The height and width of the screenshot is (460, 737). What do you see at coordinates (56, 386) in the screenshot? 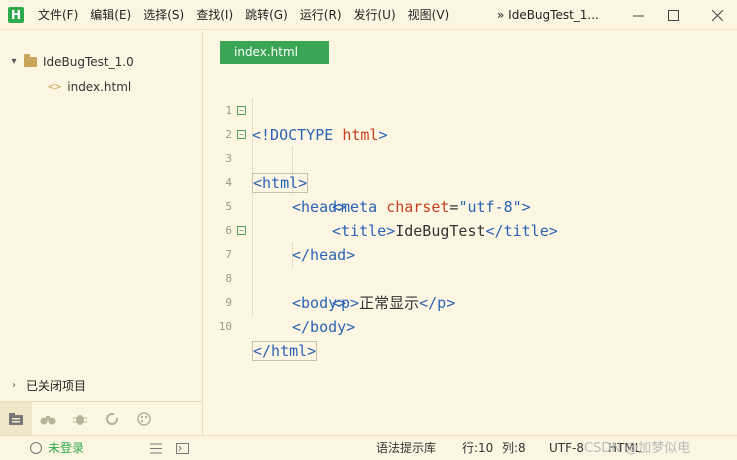
I see `closed-projects-label: 已关闭项目` at bounding box center [56, 386].